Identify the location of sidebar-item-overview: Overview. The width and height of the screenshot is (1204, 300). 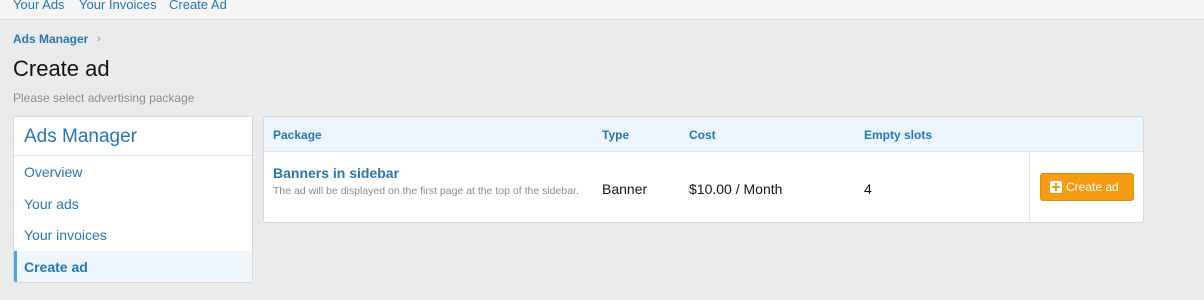
(133, 172).